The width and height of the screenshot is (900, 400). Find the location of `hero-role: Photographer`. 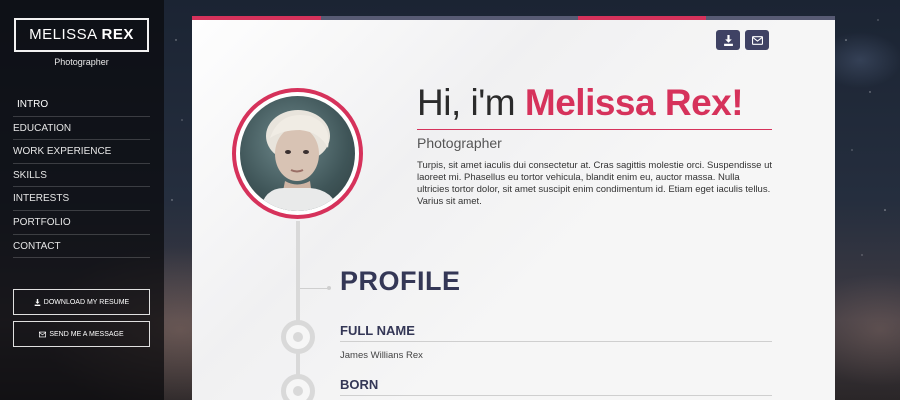

hero-role: Photographer is located at coordinates (459, 143).